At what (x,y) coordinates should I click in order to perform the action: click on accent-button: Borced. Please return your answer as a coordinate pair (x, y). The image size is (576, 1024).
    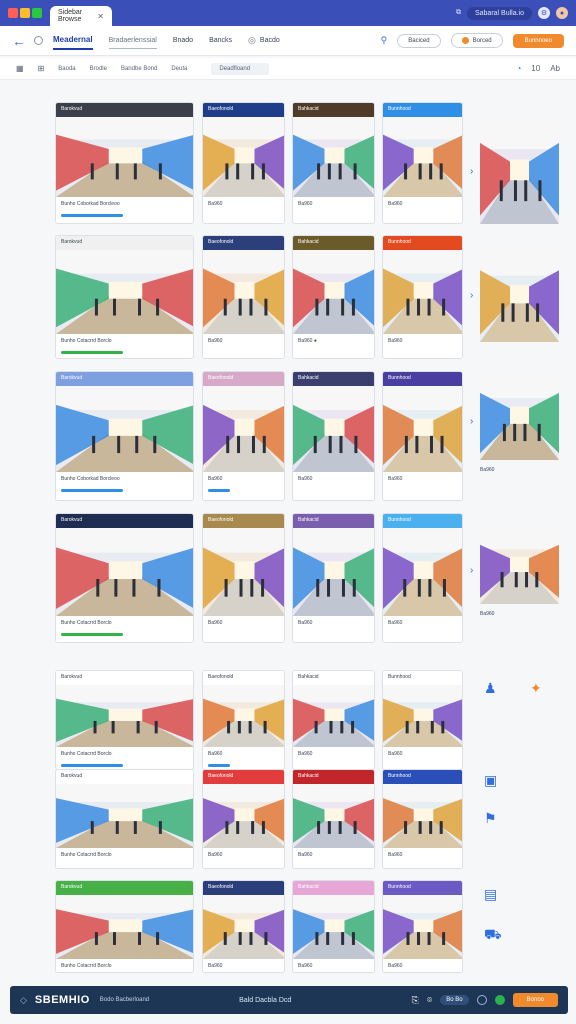
    Looking at the image, I should click on (476, 40).